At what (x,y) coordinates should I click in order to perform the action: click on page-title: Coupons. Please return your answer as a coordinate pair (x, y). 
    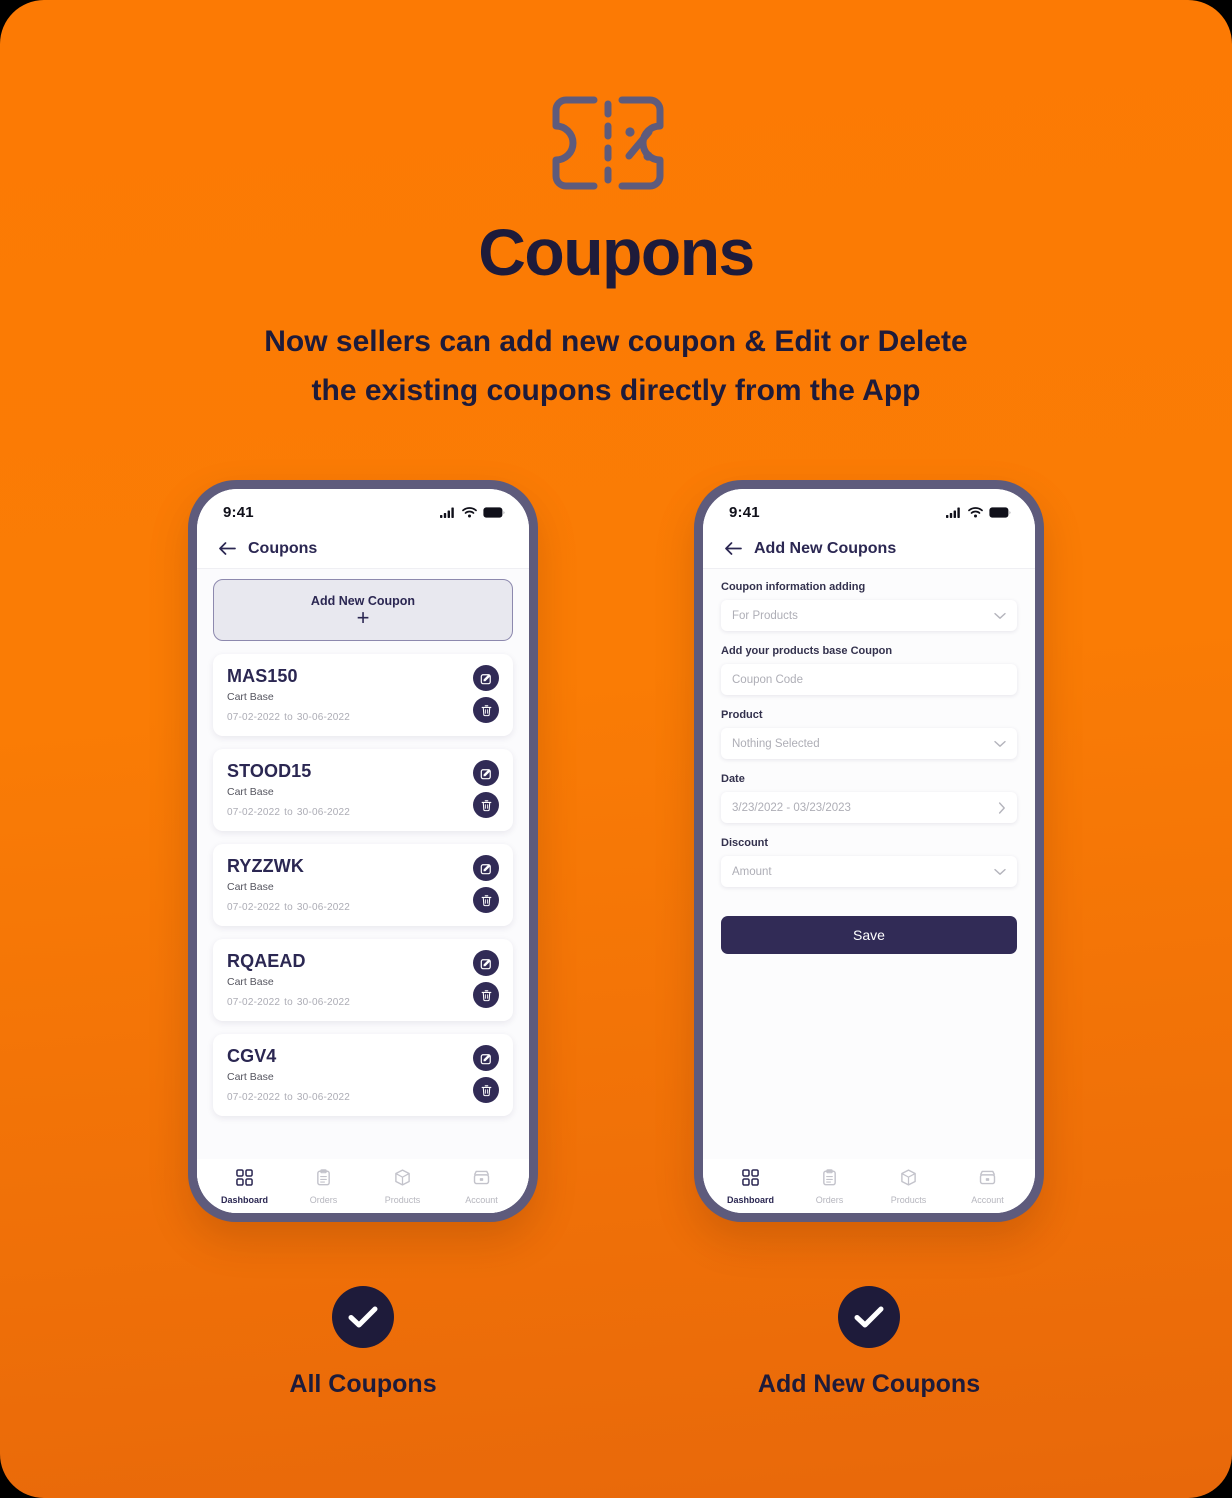
    Looking at the image, I should click on (616, 252).